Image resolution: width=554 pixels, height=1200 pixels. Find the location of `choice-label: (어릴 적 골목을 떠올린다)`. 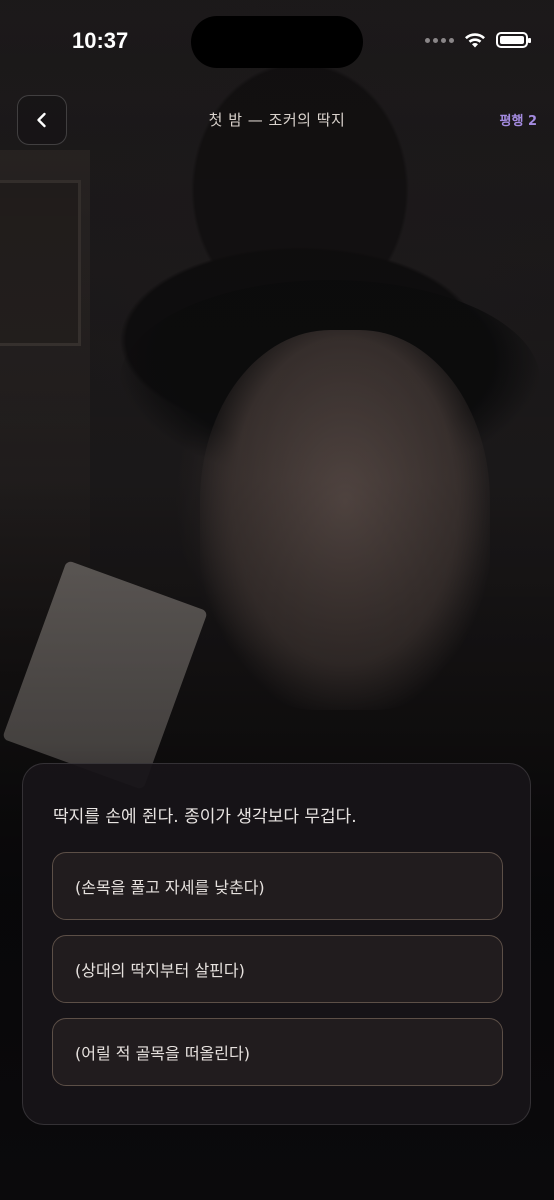

choice-label: (어릴 적 골목을 떠올린다) is located at coordinates (162, 1053).